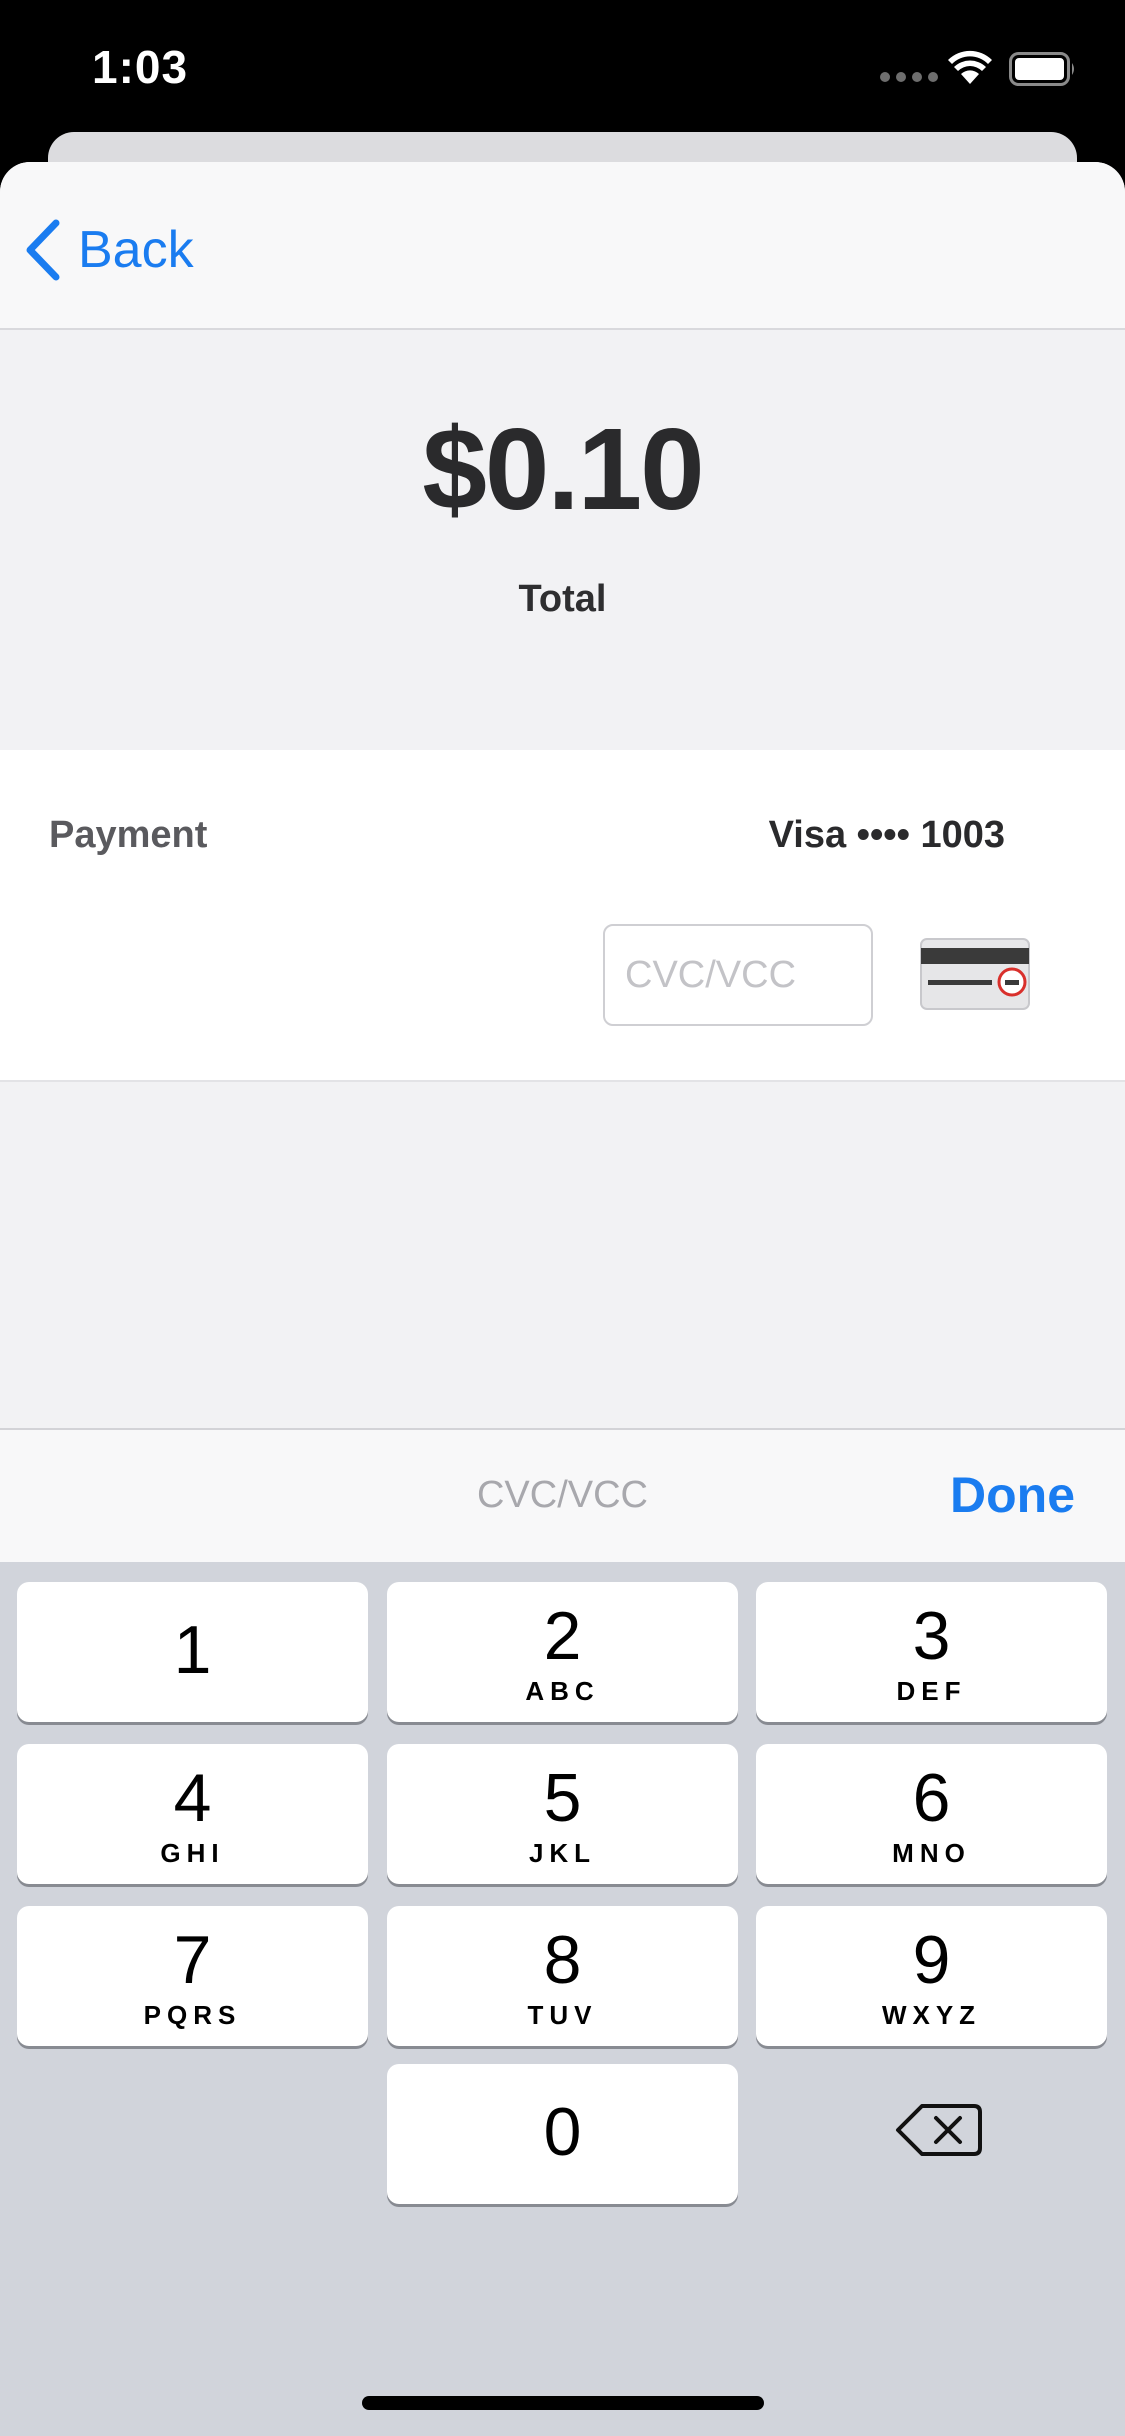 The image size is (1125, 2436). What do you see at coordinates (931, 1691) in the screenshot?
I see `key-letters: DEF` at bounding box center [931, 1691].